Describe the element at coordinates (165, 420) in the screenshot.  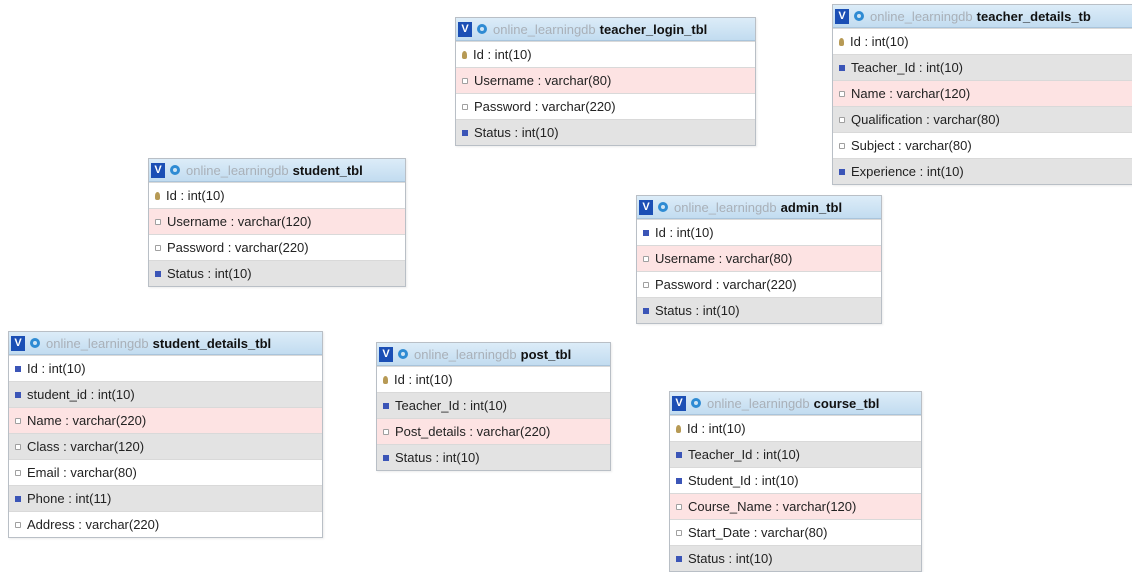
I see `column-row: Name : varchar(220)` at that location.